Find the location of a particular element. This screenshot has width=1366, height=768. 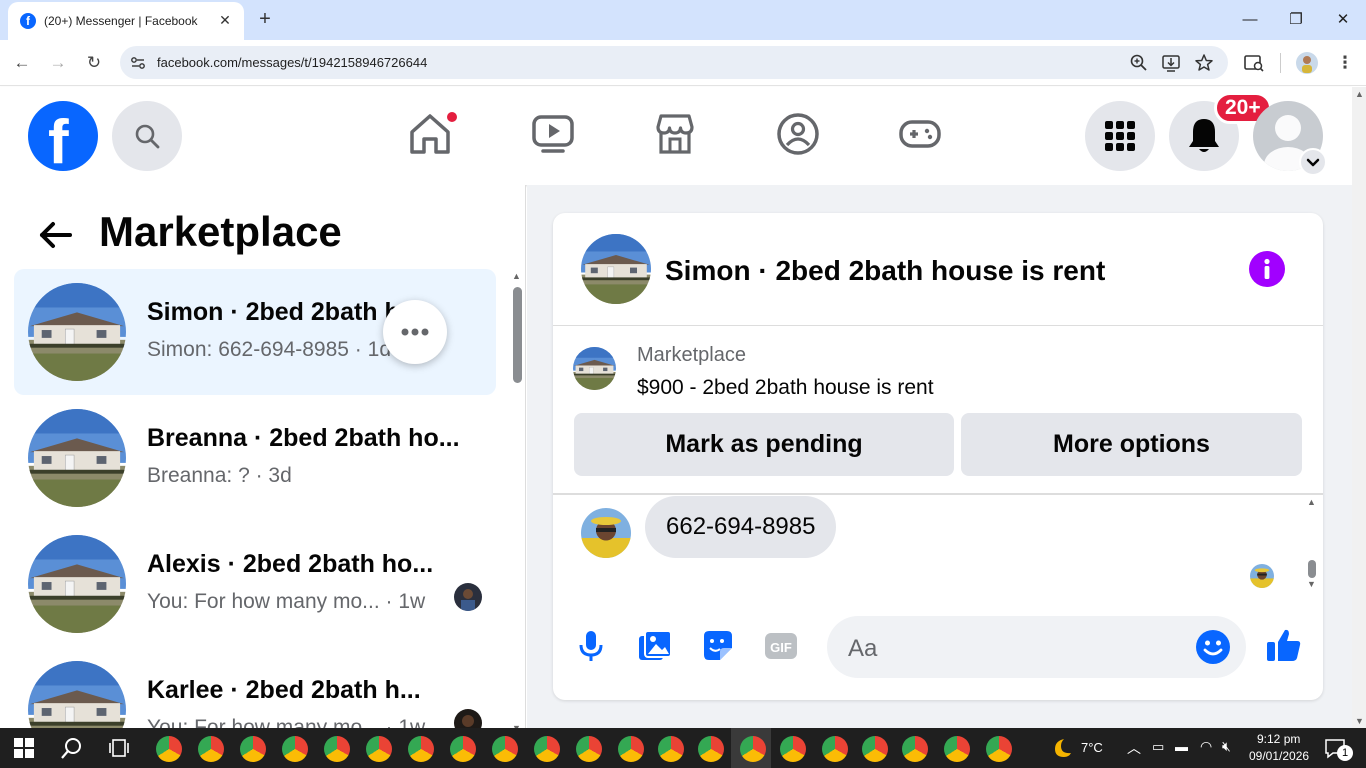

weather-moon-icon is located at coordinates (1061, 748).